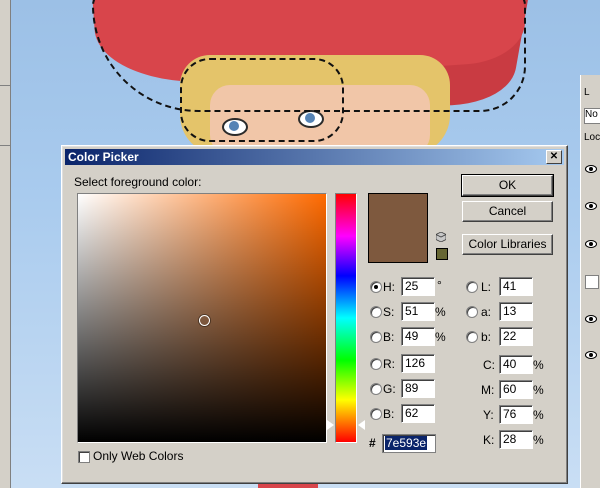 This screenshot has width=600, height=488. Describe the element at coordinates (472, 287) in the screenshot. I see `lab-l-radio` at that location.